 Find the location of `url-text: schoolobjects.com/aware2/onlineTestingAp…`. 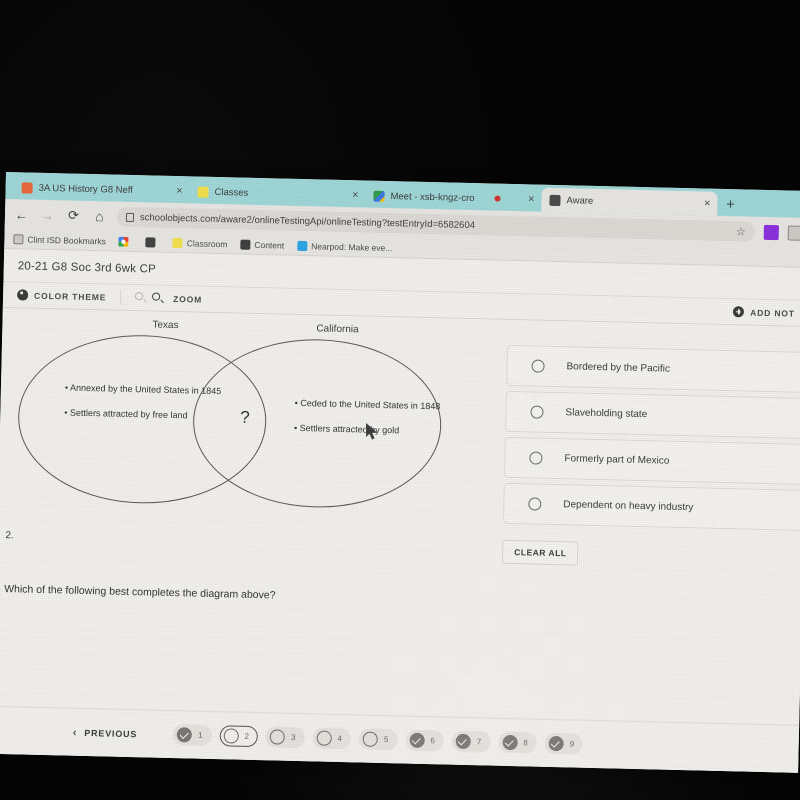

url-text: schoolobjects.com/aware2/onlineTestingAp… is located at coordinates (307, 221).